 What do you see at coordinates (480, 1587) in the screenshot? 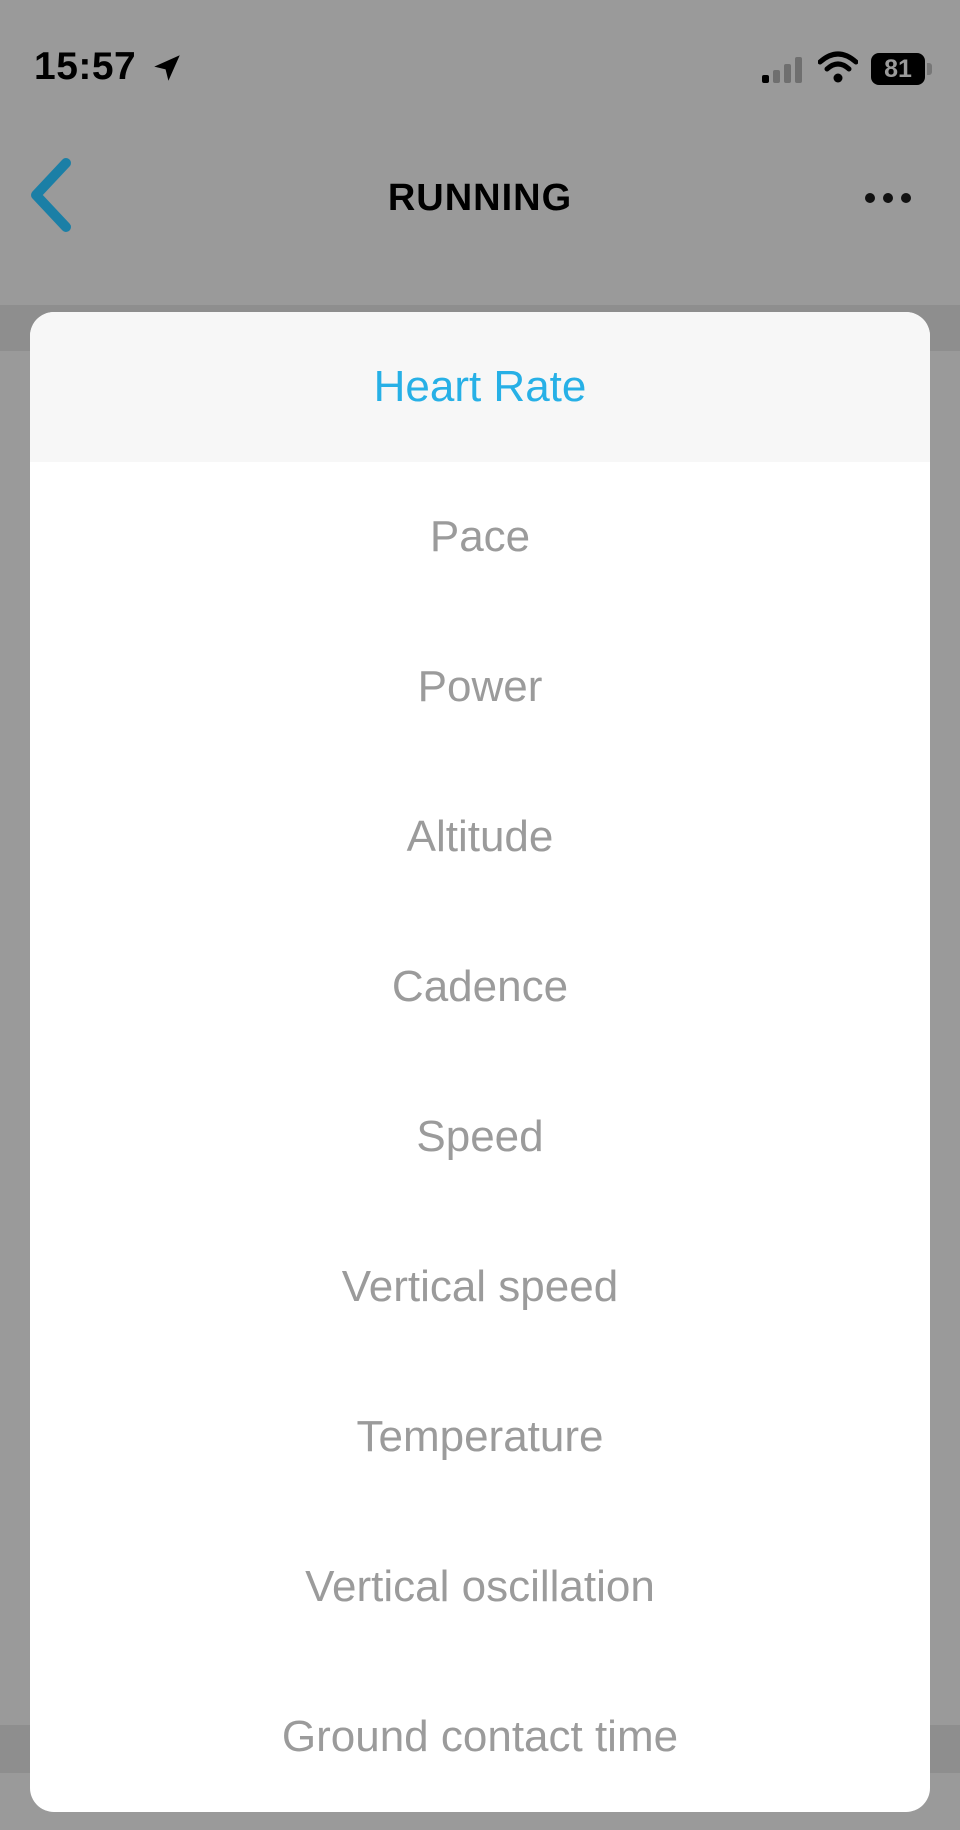
I see `picker-option-vertical-oscillation: Vertical oscillation` at bounding box center [480, 1587].